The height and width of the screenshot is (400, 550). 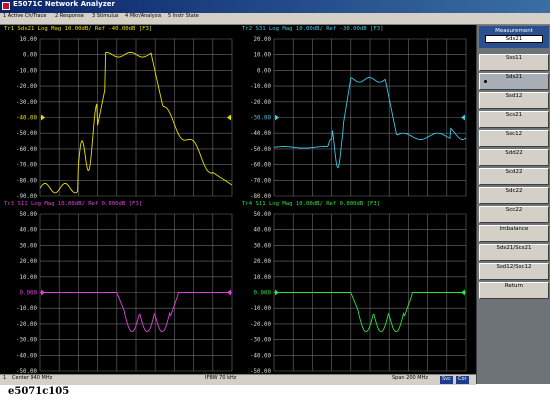 What do you see at coordinates (514, 271) in the screenshot?
I see `softkey-ssd12-ssc12: Ssd12/Ssc12` at bounding box center [514, 271].